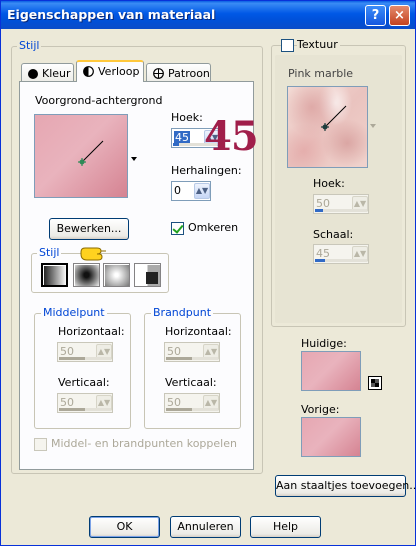 Image resolution: width=416 pixels, height=546 pixels. I want to click on tab-verloop: Verloop, so click(110, 71).